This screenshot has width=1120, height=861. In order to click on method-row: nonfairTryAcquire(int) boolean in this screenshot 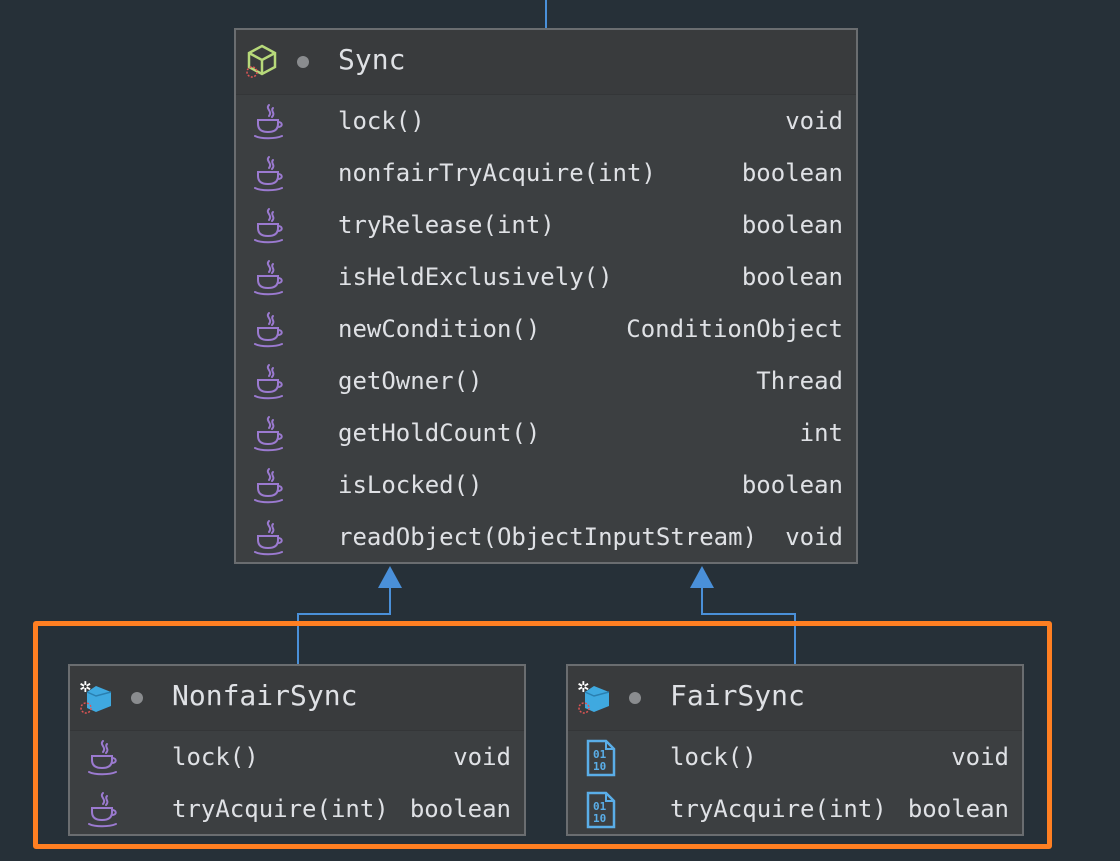, I will do `click(546, 173)`.